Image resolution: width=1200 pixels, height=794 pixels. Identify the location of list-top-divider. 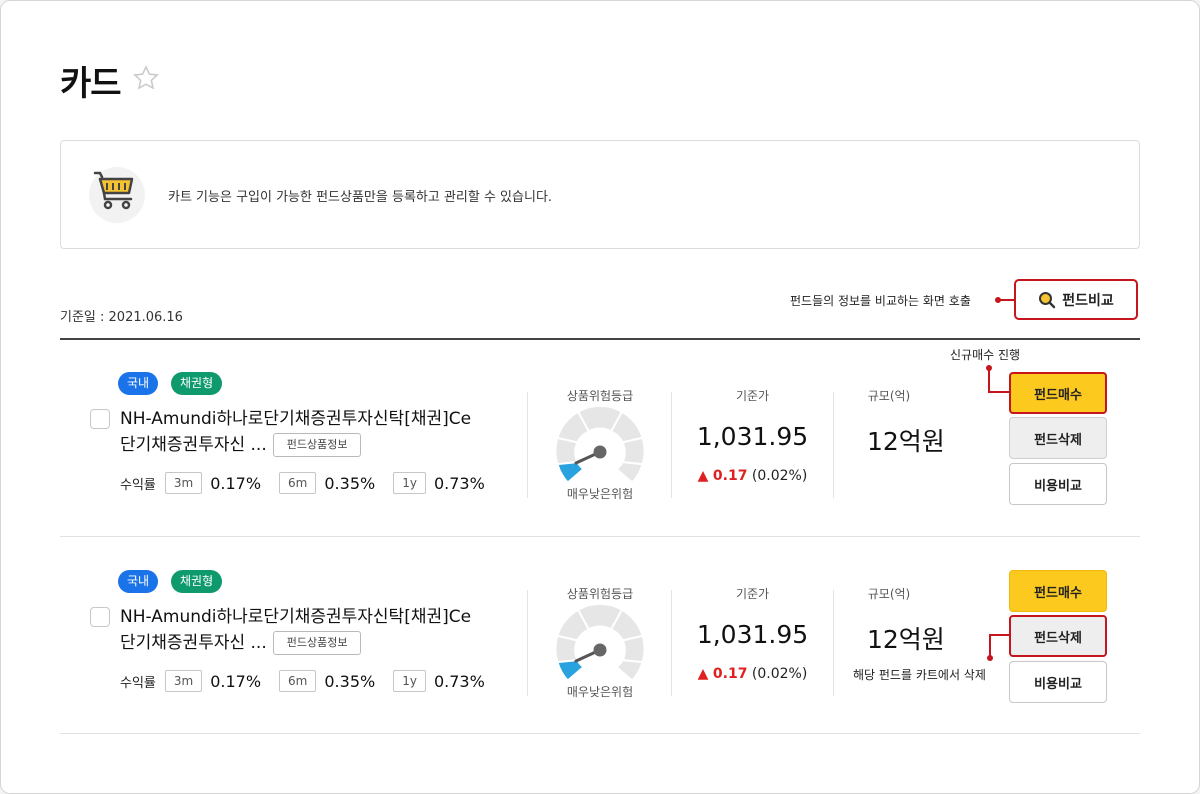
(600, 339).